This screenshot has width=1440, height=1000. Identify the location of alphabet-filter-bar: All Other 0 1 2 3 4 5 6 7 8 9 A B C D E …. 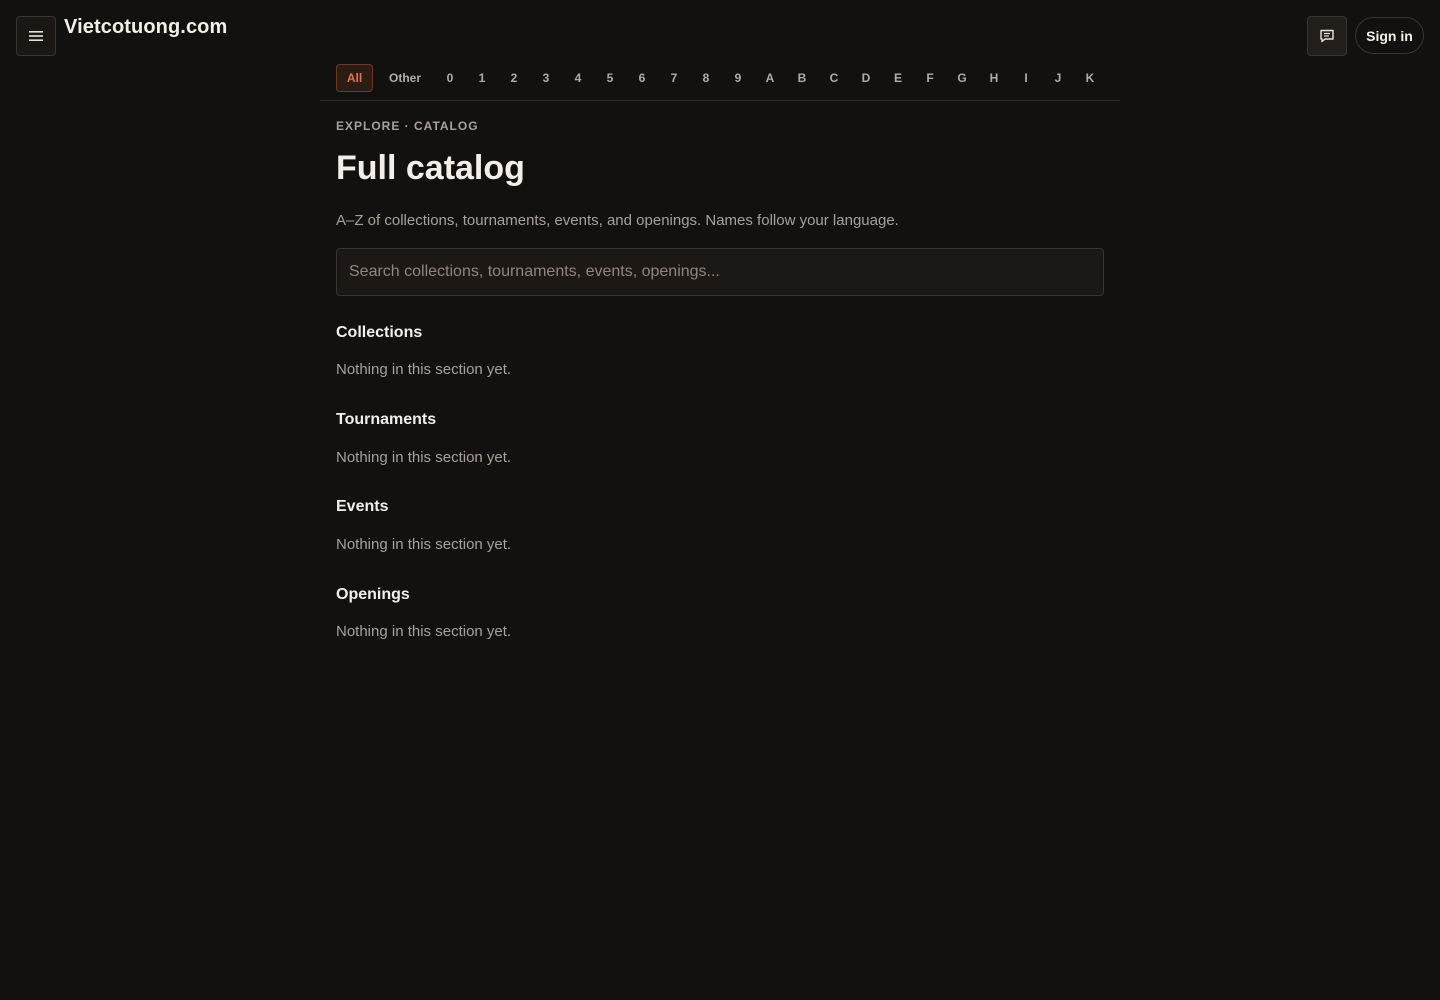
(720, 82).